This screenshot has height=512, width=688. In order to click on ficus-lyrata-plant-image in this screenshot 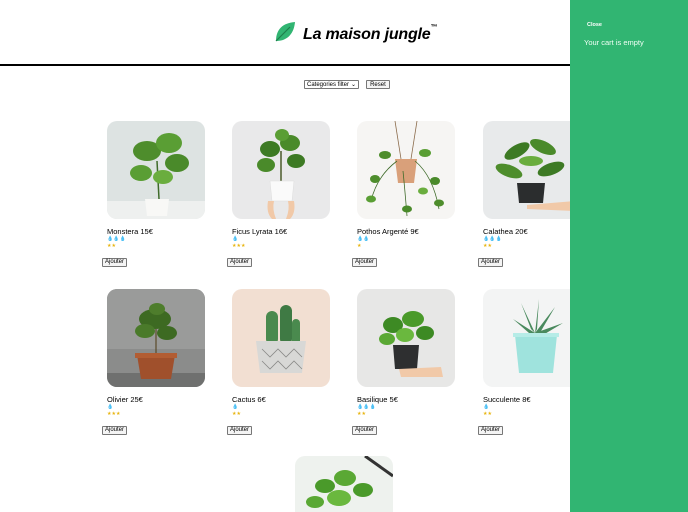, I will do `click(281, 170)`.